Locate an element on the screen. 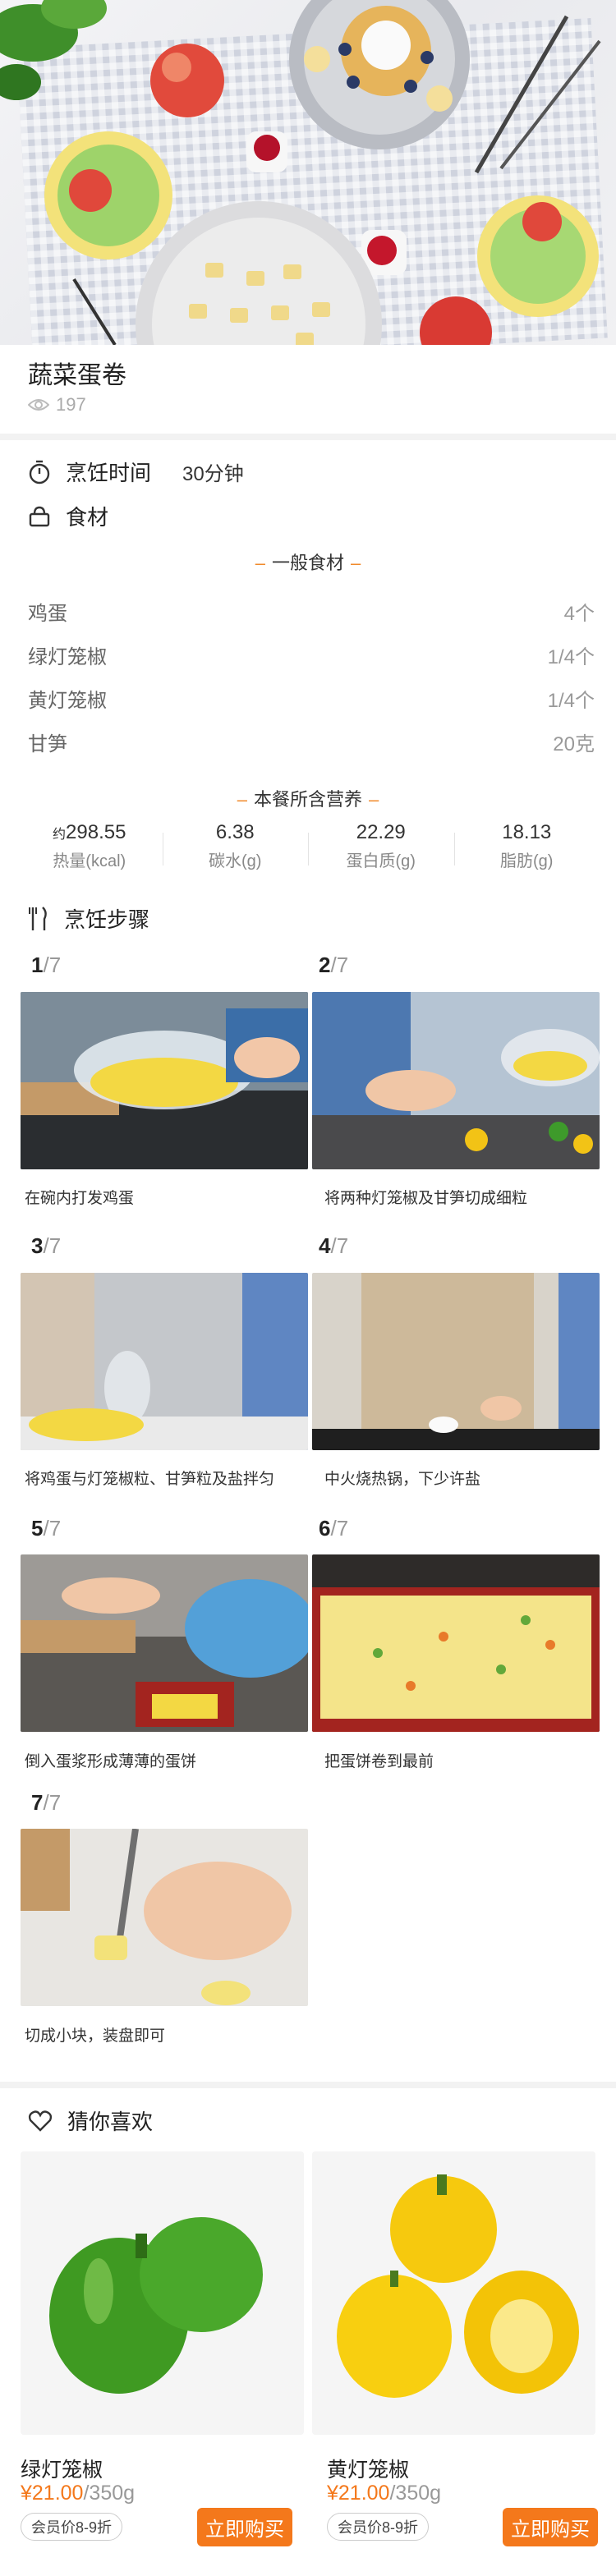 The image size is (616, 2576). ingredient-amount: 20克 is located at coordinates (574, 744).